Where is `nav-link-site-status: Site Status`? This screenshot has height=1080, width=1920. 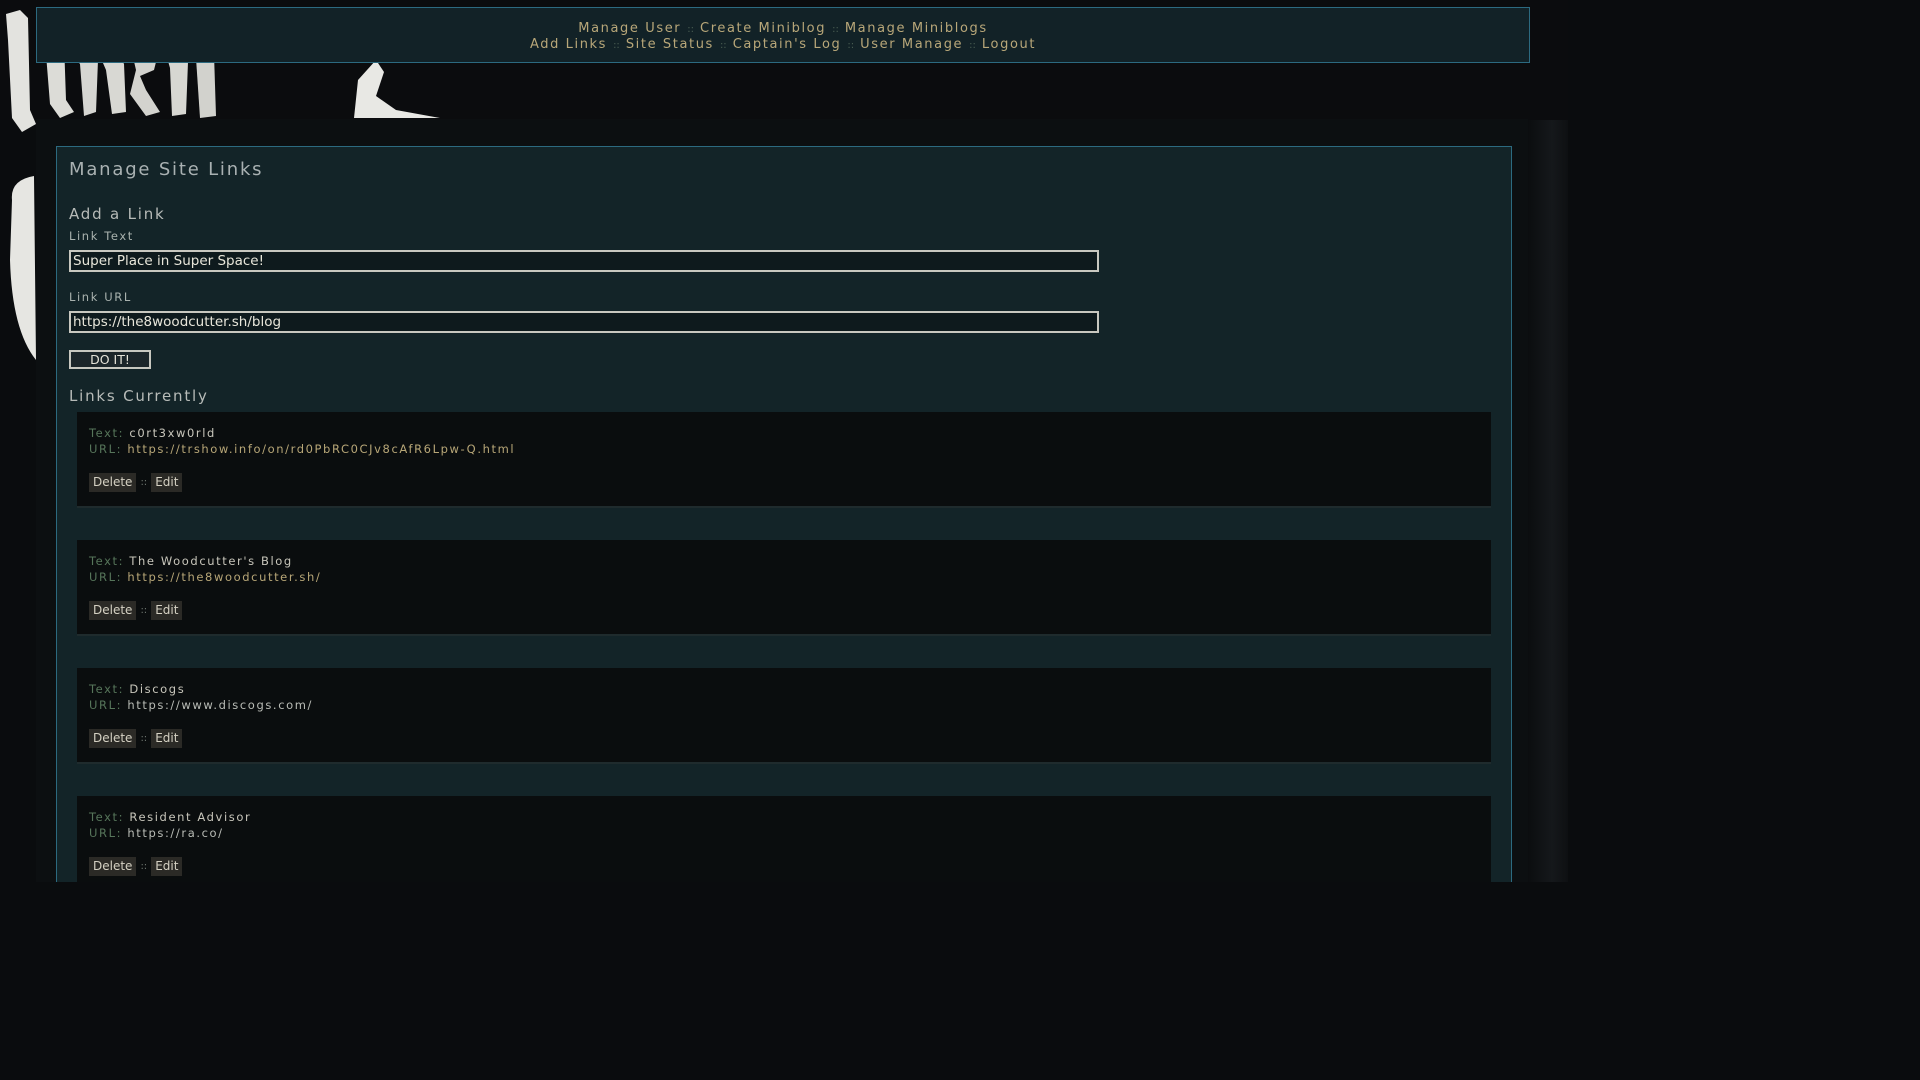 nav-link-site-status: Site Status is located at coordinates (670, 44).